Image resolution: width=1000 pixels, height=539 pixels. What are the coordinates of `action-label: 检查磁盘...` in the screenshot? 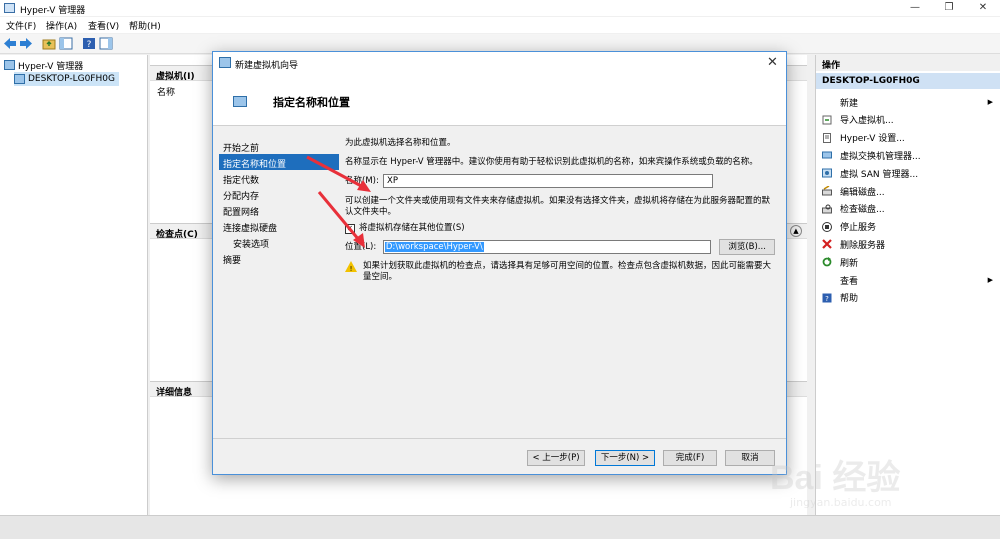 It's located at (862, 210).